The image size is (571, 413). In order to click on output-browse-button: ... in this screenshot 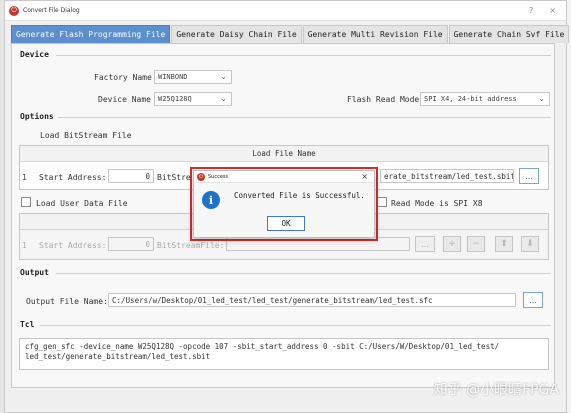, I will do `click(533, 300)`.